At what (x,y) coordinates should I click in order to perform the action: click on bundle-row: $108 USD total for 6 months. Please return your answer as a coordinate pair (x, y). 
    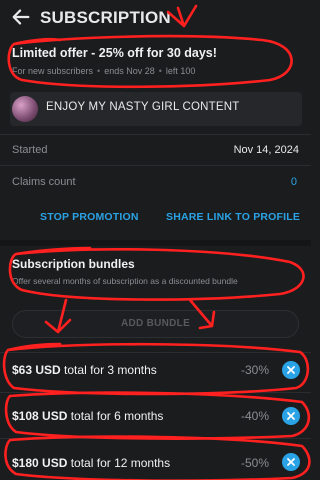
    Looking at the image, I should click on (87, 416).